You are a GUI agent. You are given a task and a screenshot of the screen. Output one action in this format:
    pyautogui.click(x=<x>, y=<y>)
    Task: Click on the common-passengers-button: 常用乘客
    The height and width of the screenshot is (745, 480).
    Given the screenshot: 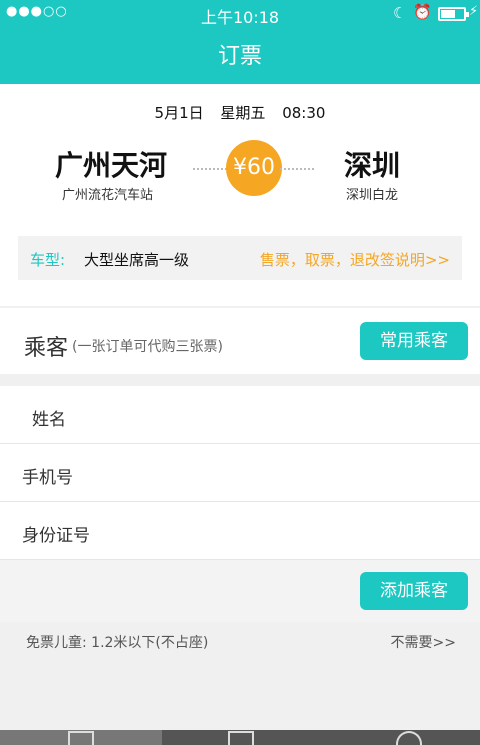 What is the action you would take?
    pyautogui.click(x=414, y=341)
    